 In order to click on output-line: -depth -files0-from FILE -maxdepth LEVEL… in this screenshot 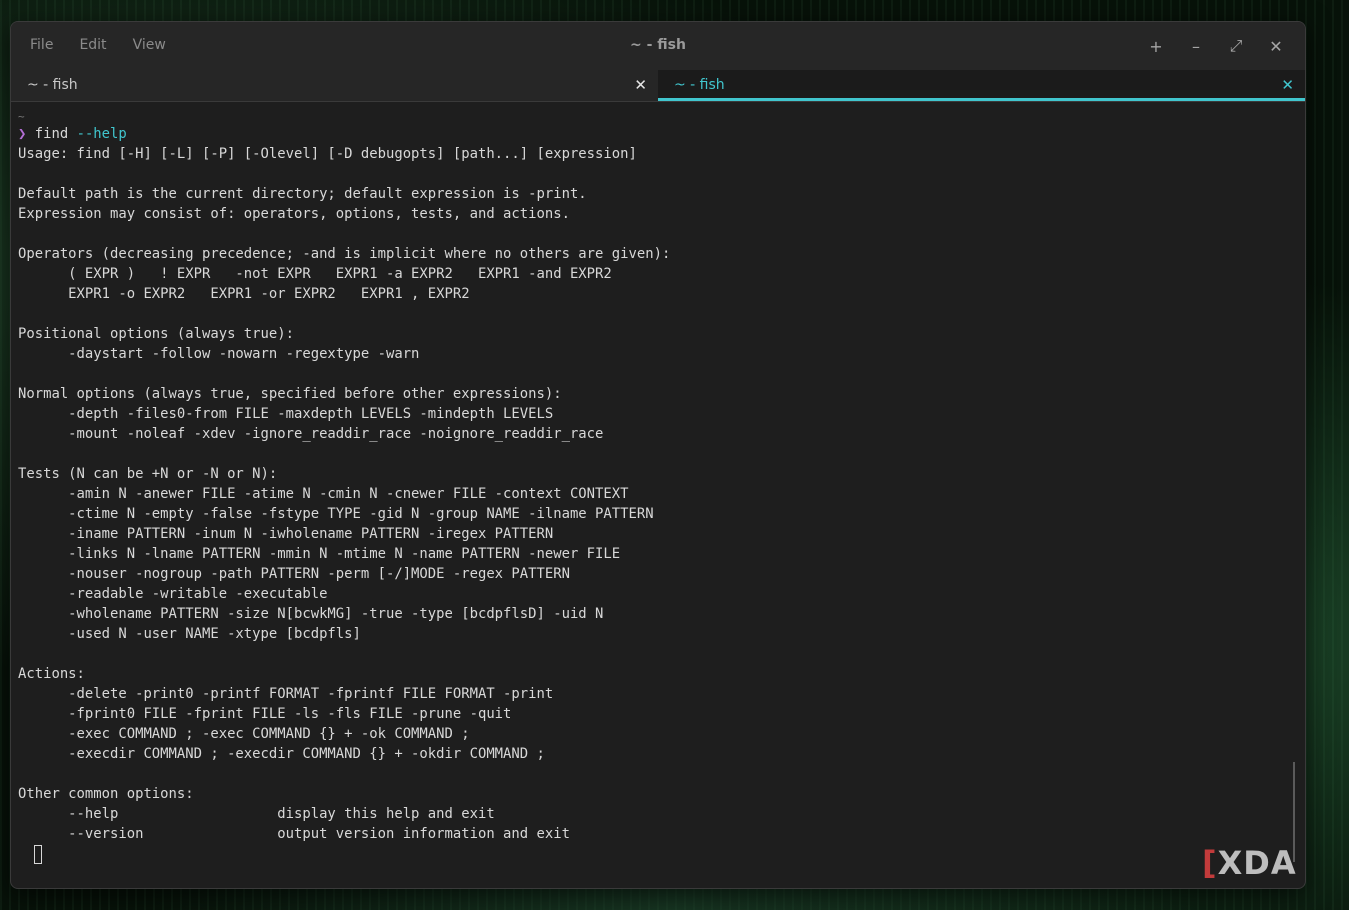, I will do `click(286, 414)`.